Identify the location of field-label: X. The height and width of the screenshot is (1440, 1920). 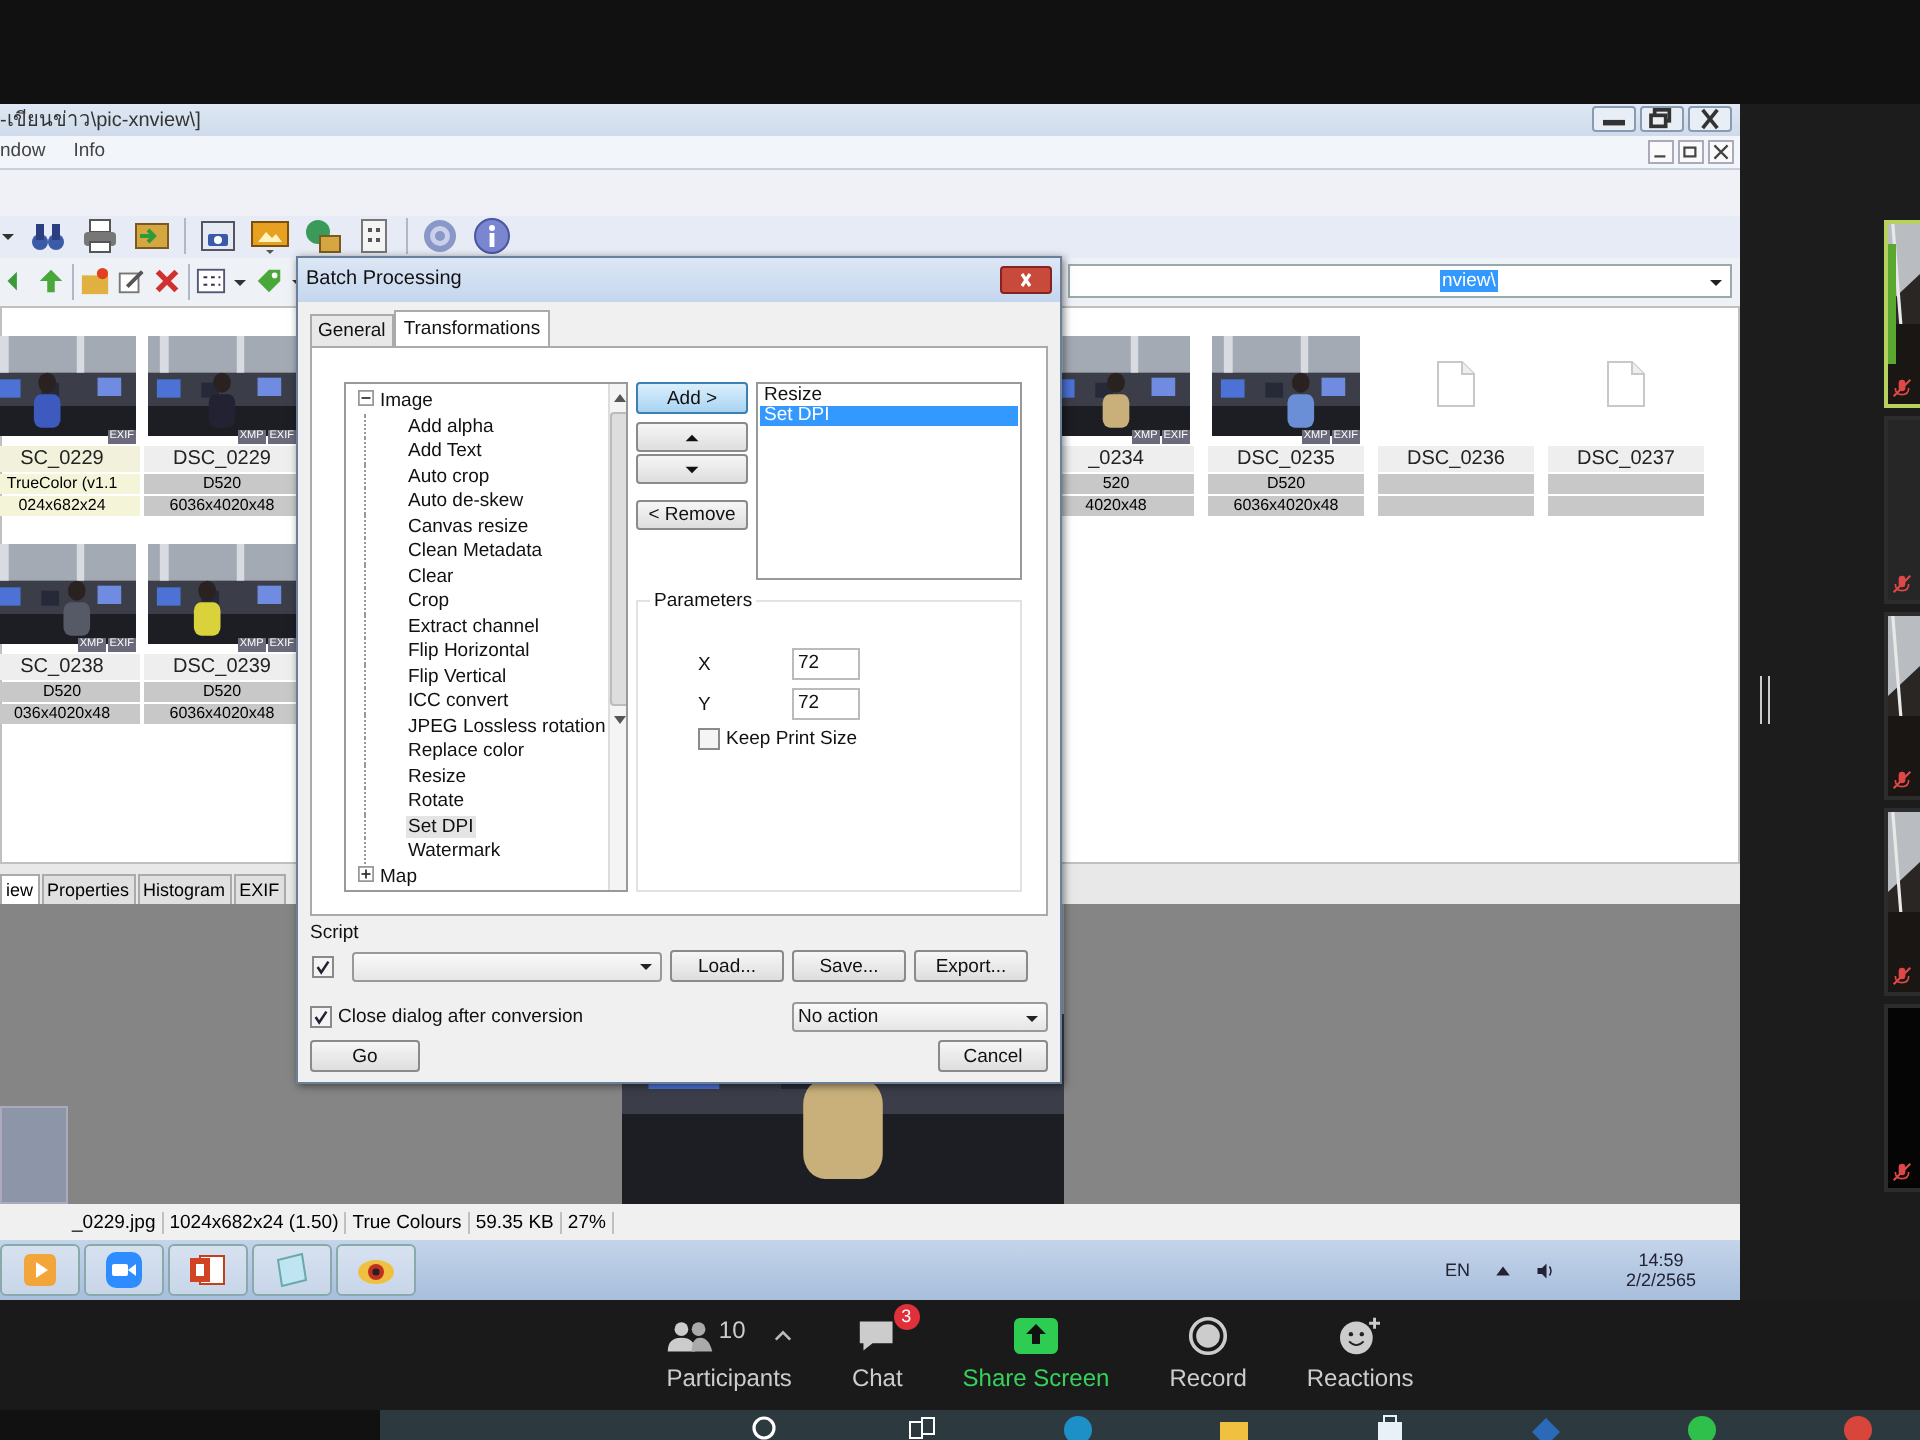
(705, 664).